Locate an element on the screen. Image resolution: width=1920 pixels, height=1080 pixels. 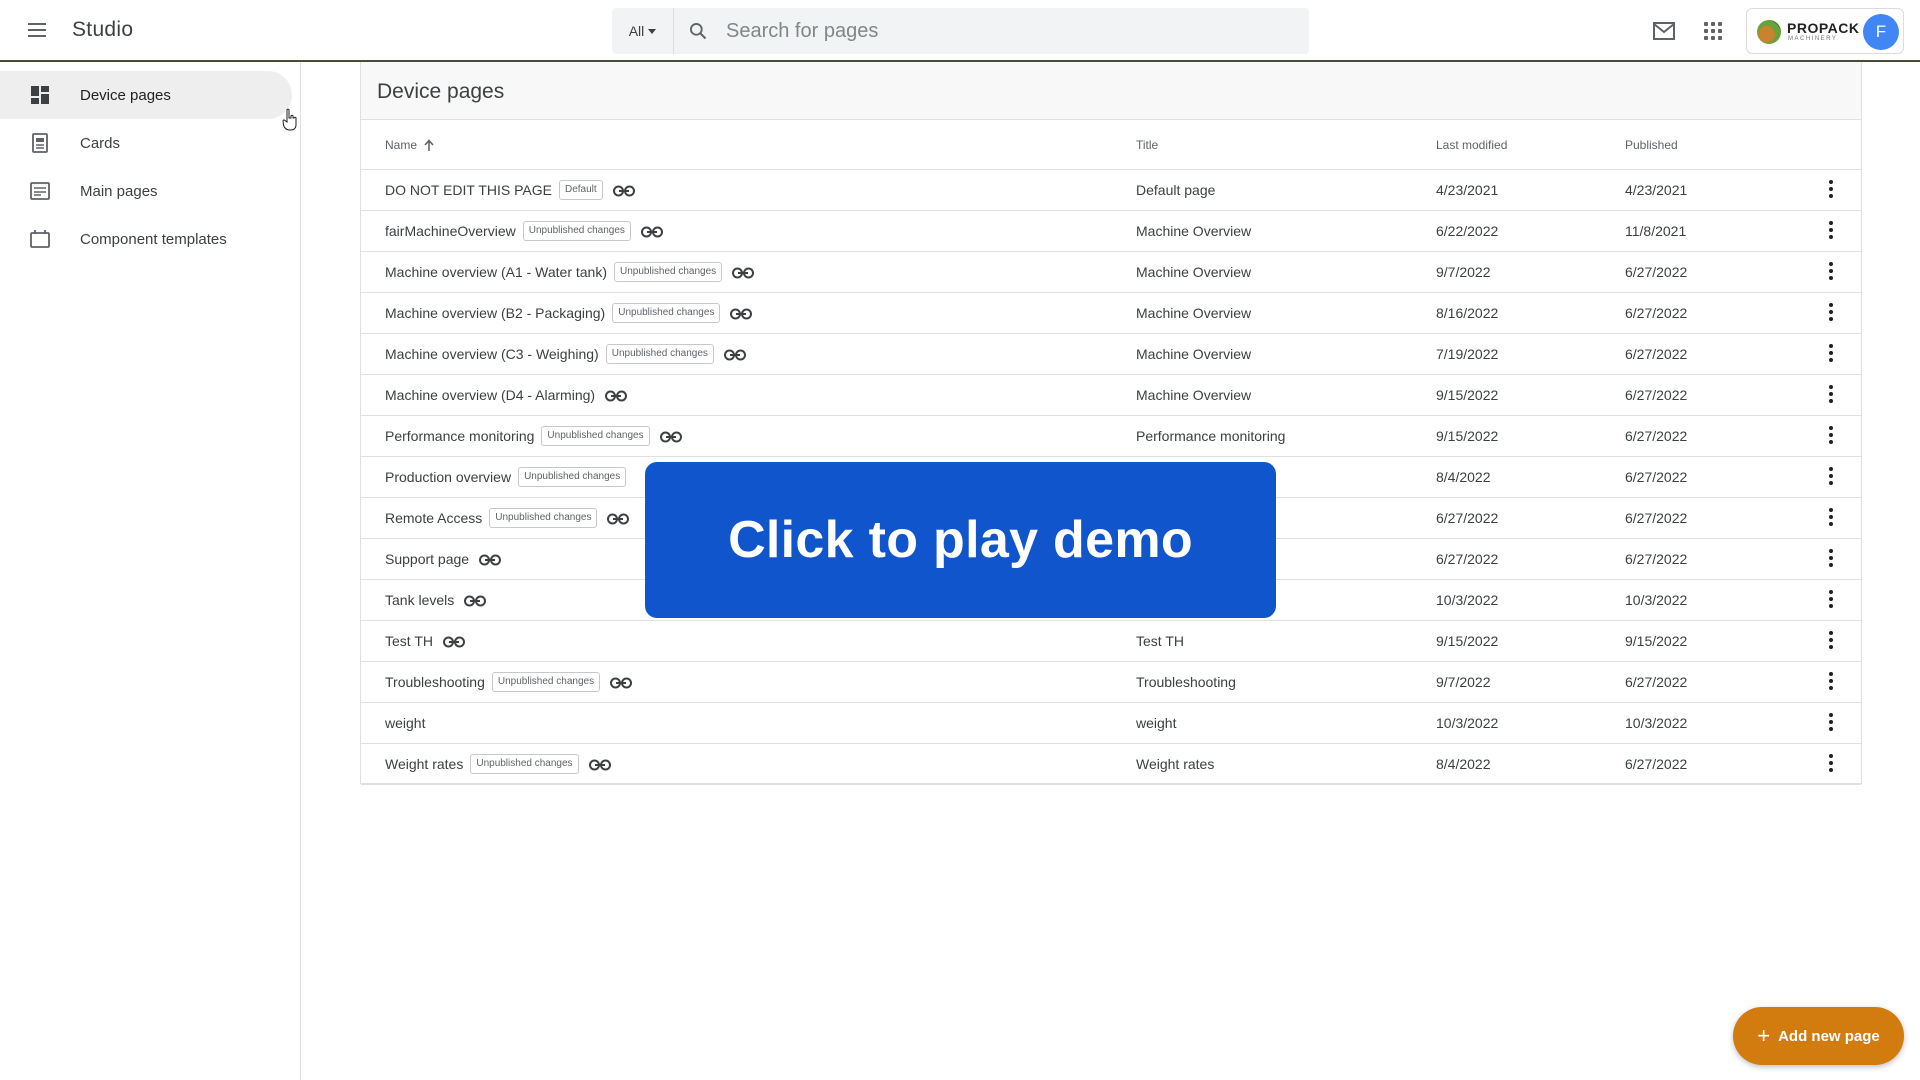
avatar: F is located at coordinates (1881, 32).